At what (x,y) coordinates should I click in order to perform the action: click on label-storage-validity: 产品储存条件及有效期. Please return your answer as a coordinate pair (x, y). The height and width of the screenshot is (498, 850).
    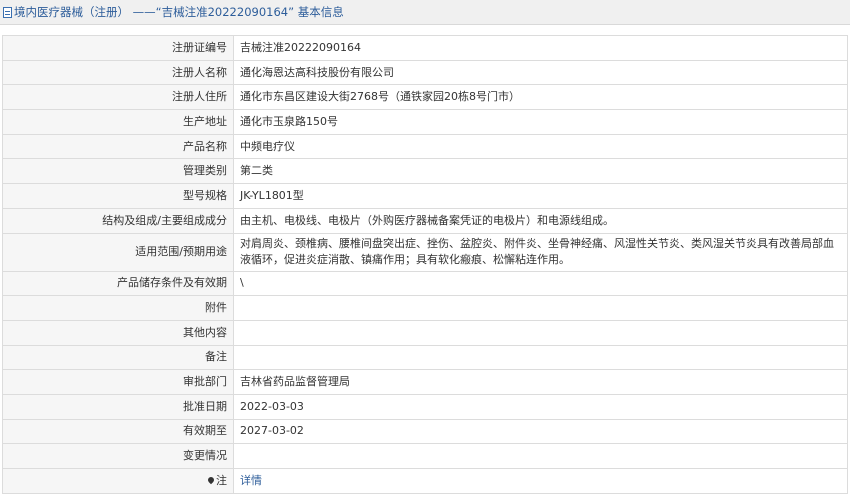
    Looking at the image, I should click on (118, 283).